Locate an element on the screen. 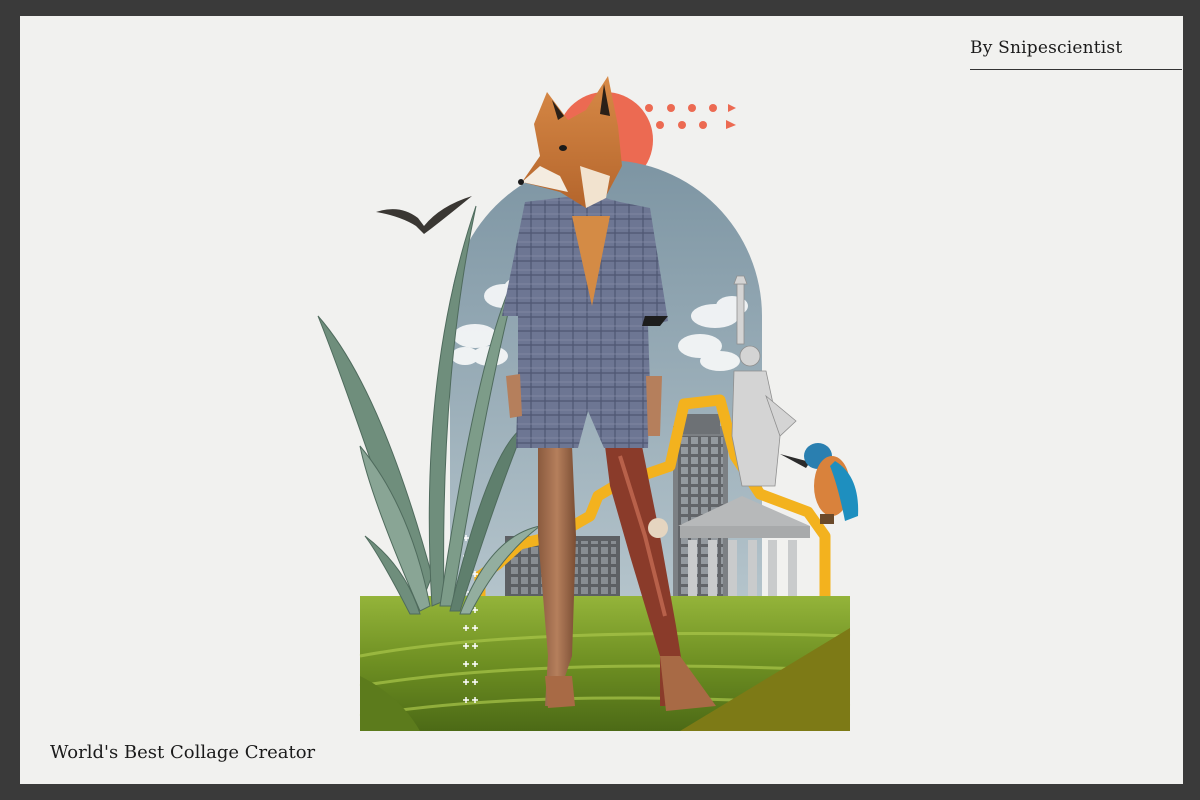  eagle is located at coordinates (424, 215).